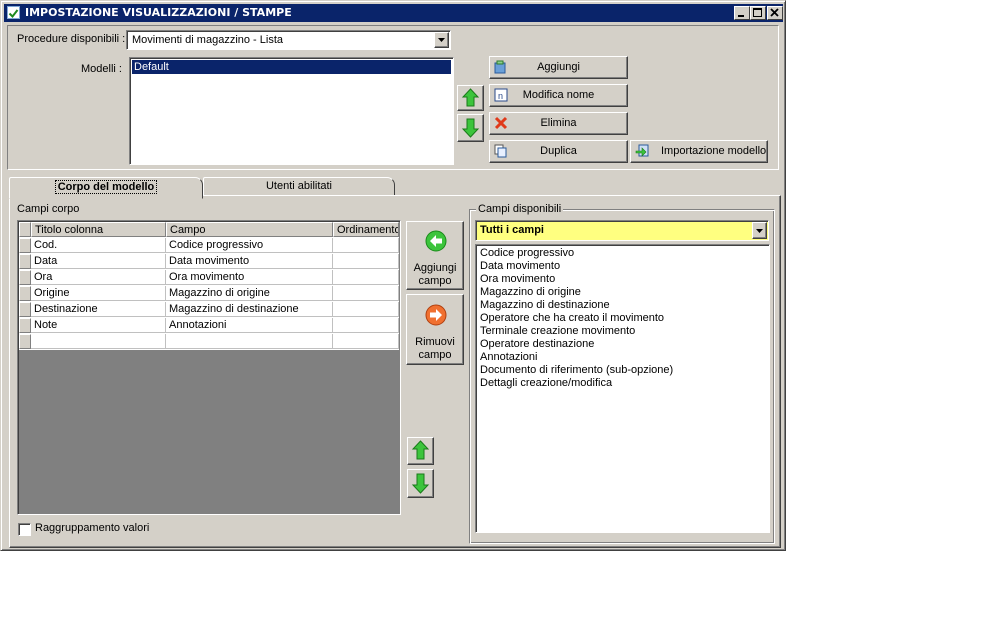  Describe the element at coordinates (501, 151) in the screenshot. I see `duplicate-icon` at that location.